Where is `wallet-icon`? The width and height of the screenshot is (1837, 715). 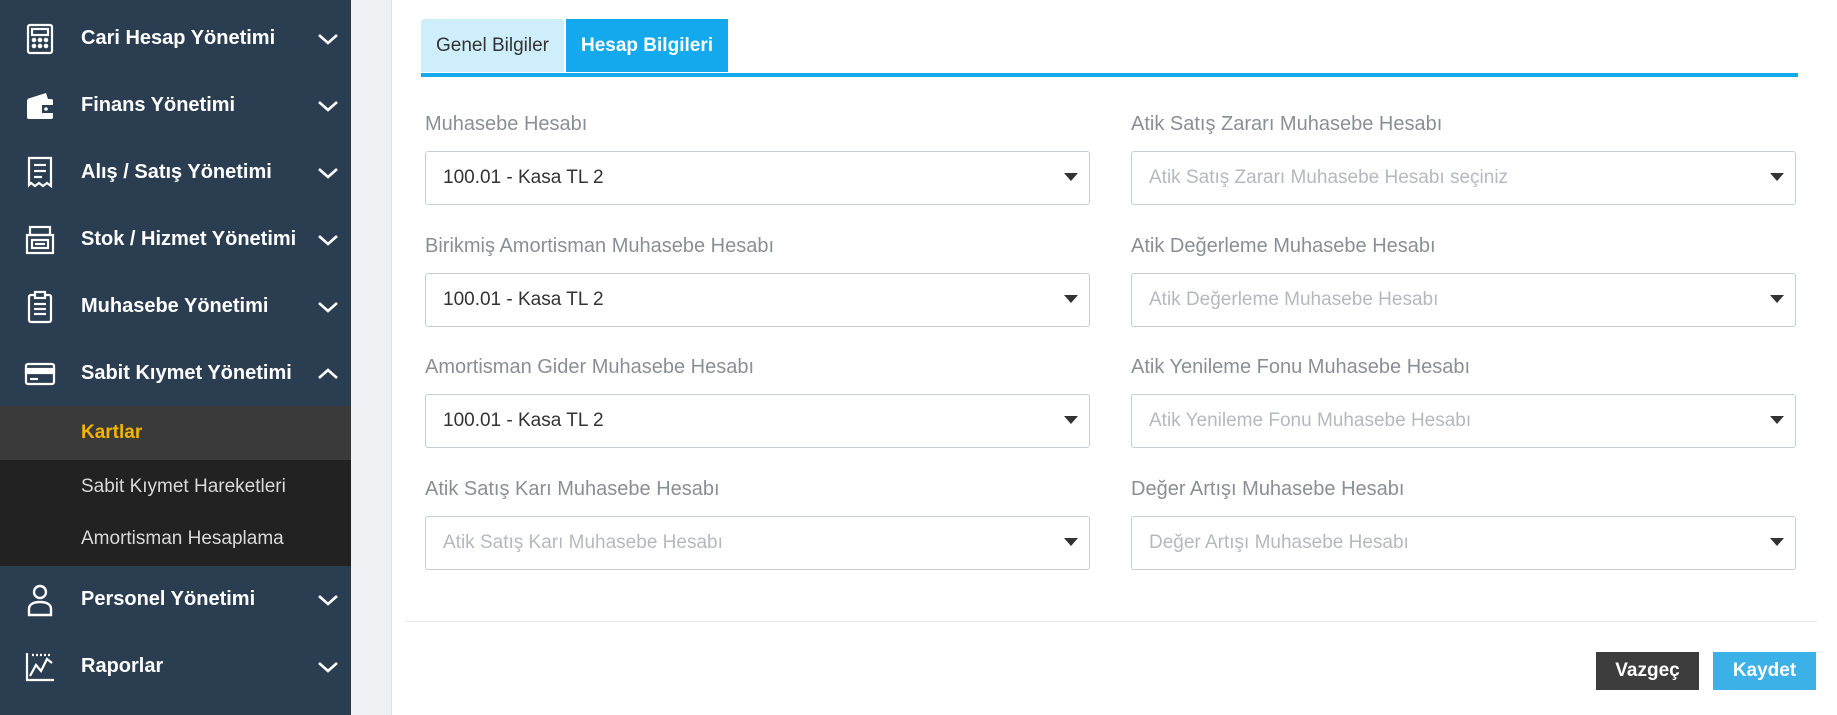 wallet-icon is located at coordinates (40, 106).